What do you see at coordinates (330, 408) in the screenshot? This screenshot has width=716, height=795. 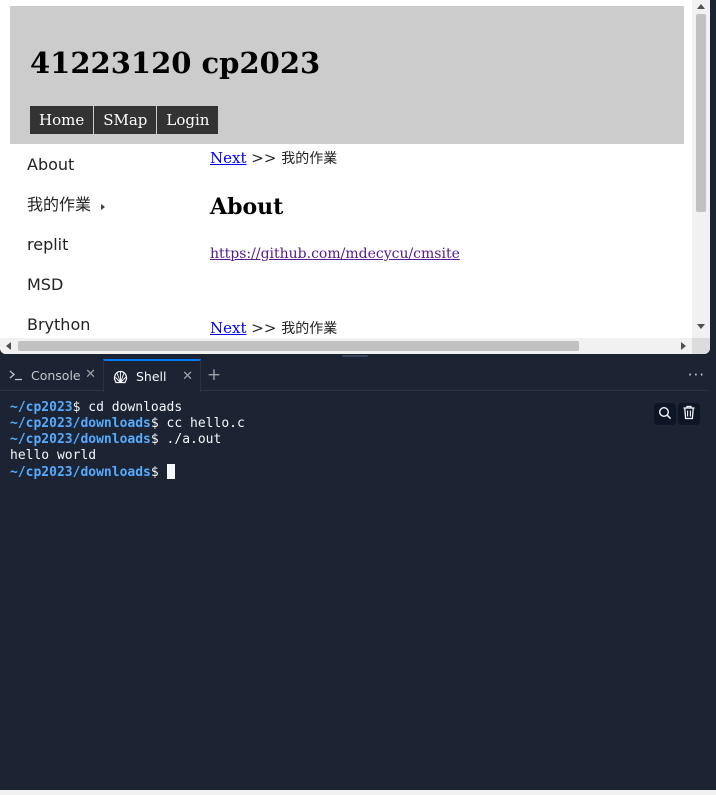 I see `terminal-line: ~/cp2023$ cd downloads` at bounding box center [330, 408].